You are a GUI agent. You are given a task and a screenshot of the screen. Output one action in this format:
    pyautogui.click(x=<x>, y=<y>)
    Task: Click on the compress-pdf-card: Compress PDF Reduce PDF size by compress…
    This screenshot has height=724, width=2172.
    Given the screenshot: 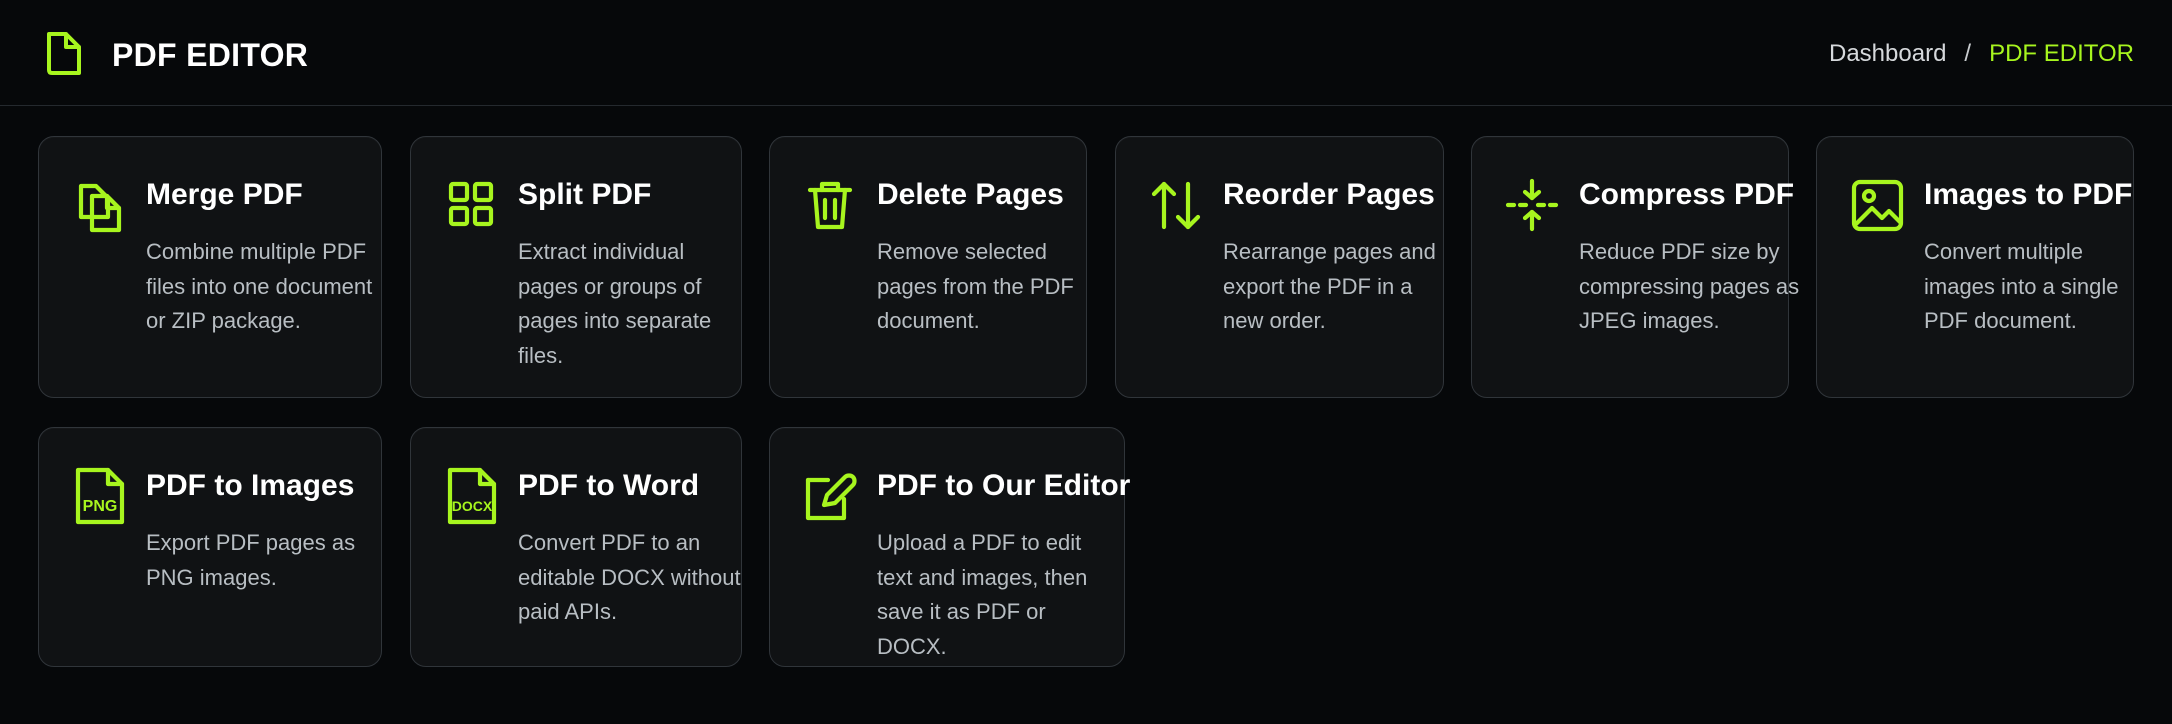 What is the action you would take?
    pyautogui.click(x=1635, y=267)
    